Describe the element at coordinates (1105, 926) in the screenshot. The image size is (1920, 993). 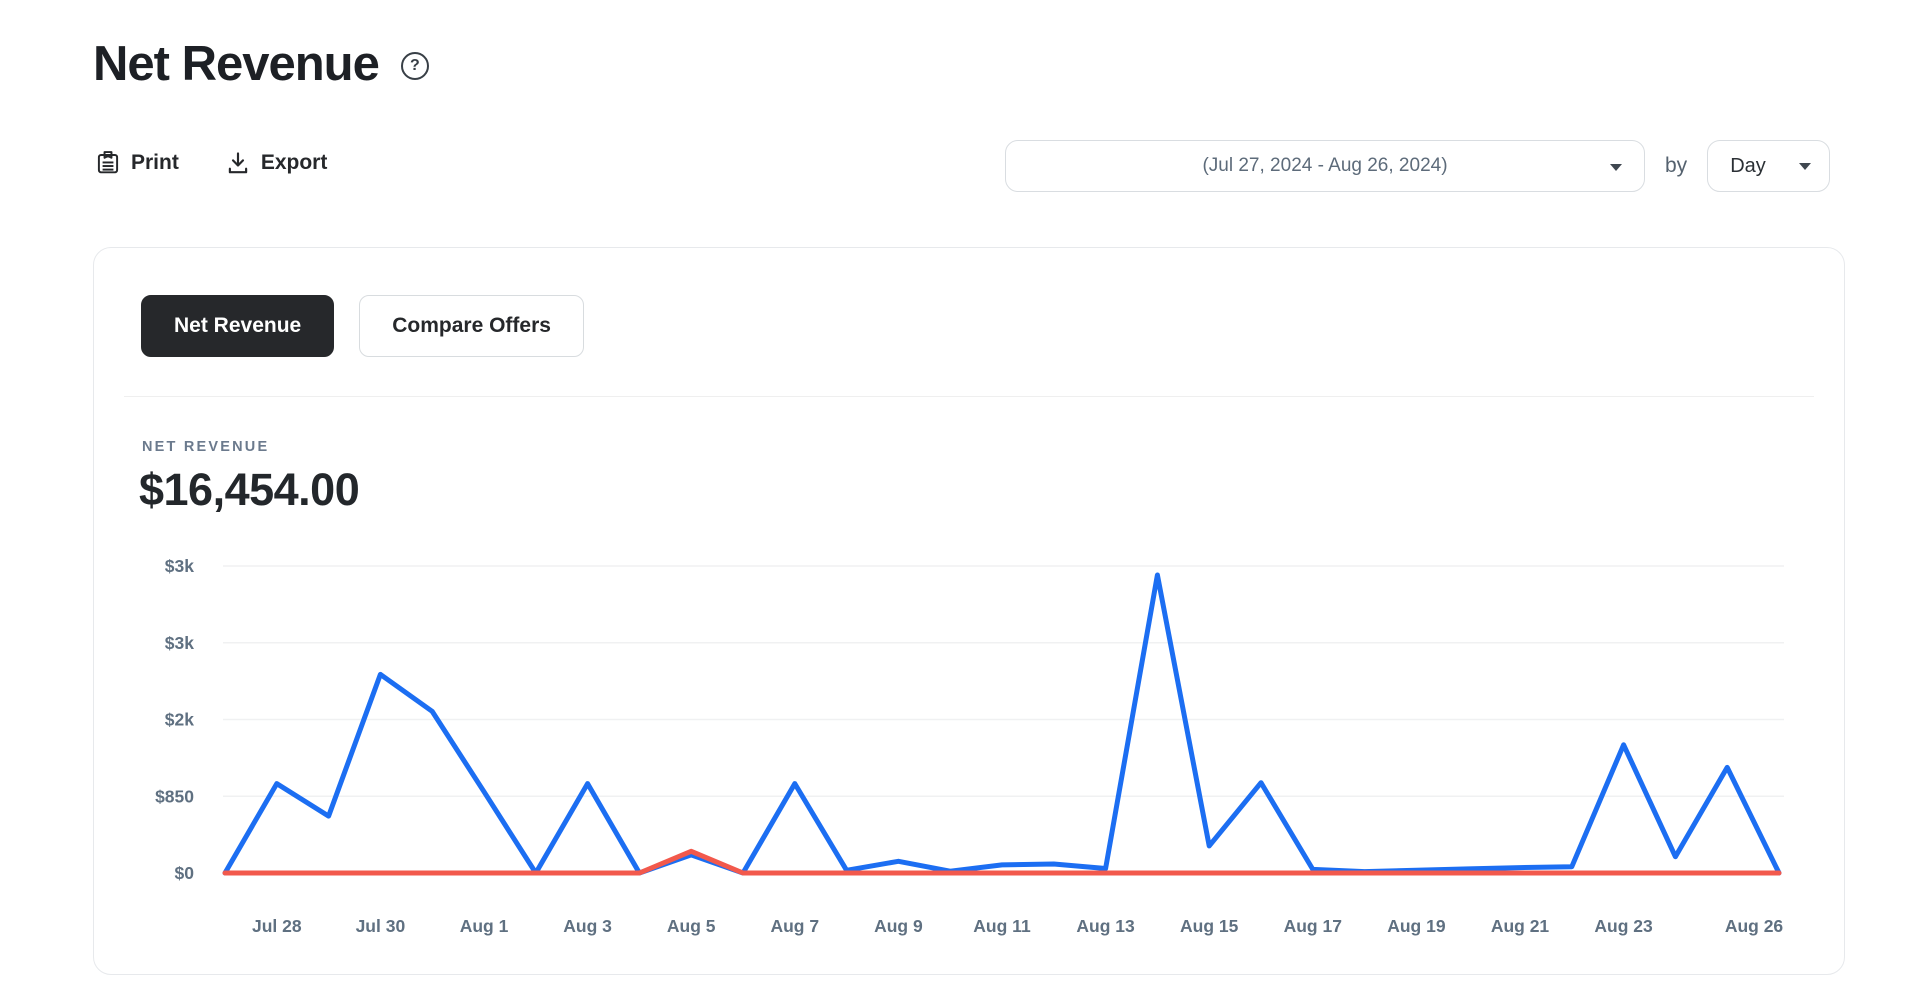
I see `x-axis-tick: Aug 13` at that location.